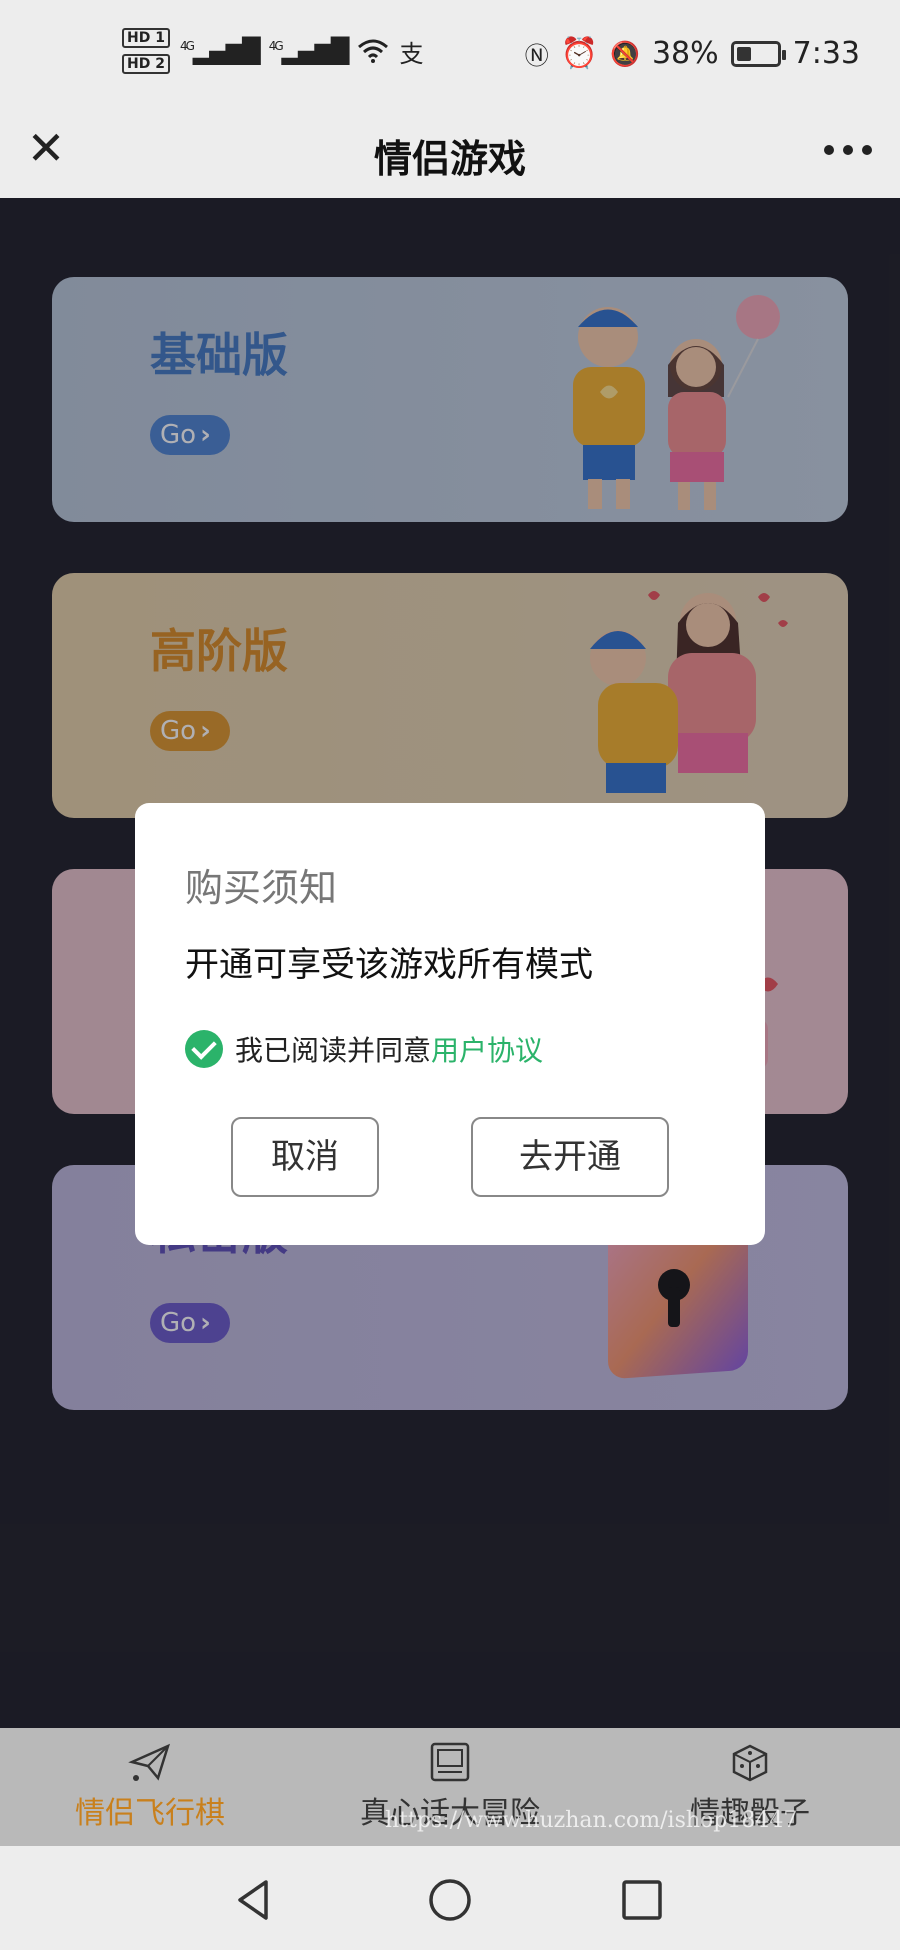  Describe the element at coordinates (536, 56) in the screenshot. I see `nfc-icon: Ⓝ` at that location.